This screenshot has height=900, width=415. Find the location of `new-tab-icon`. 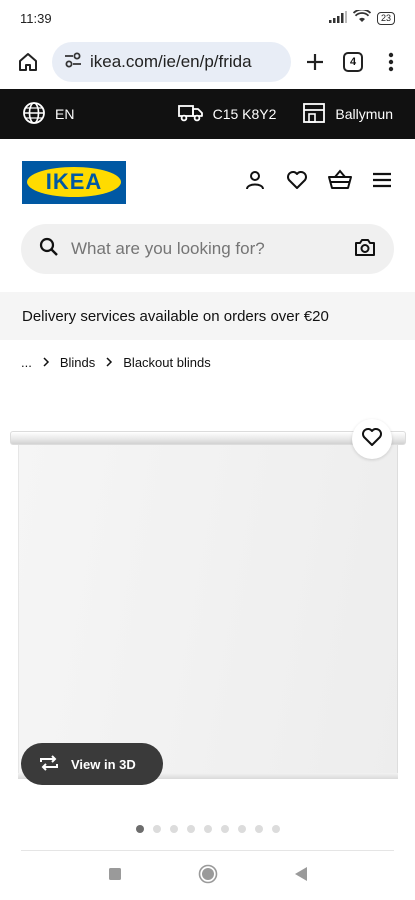

new-tab-icon is located at coordinates (315, 62).